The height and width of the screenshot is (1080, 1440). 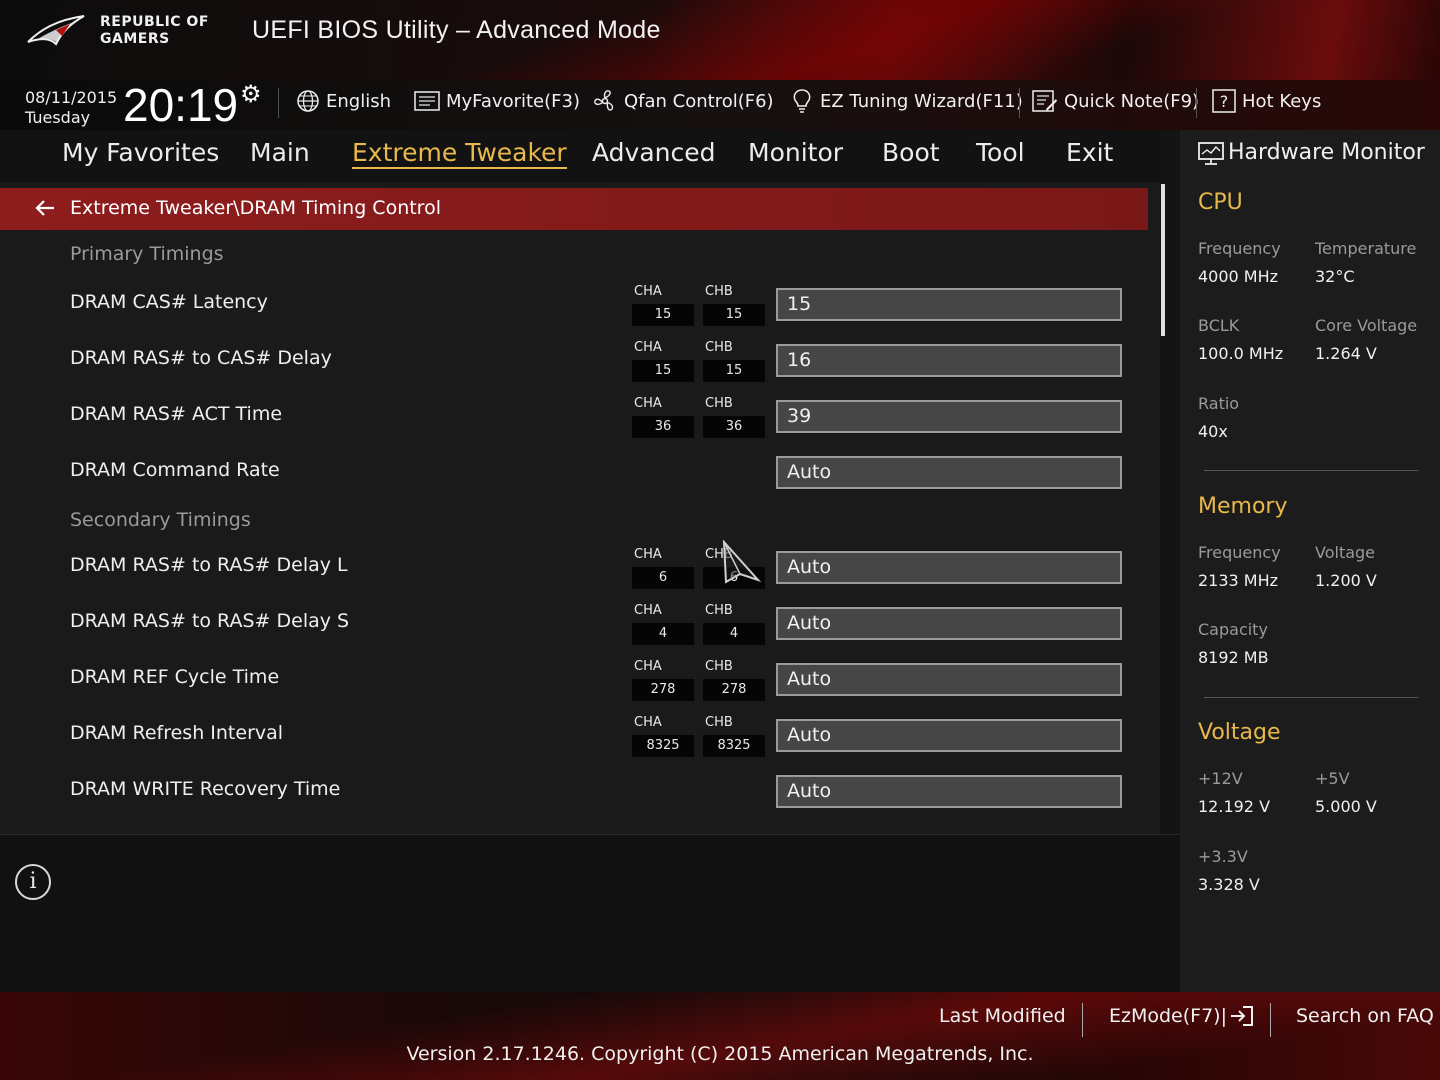 What do you see at coordinates (175, 470) in the screenshot?
I see `row-label-command-rate: DRAM Command Rate` at bounding box center [175, 470].